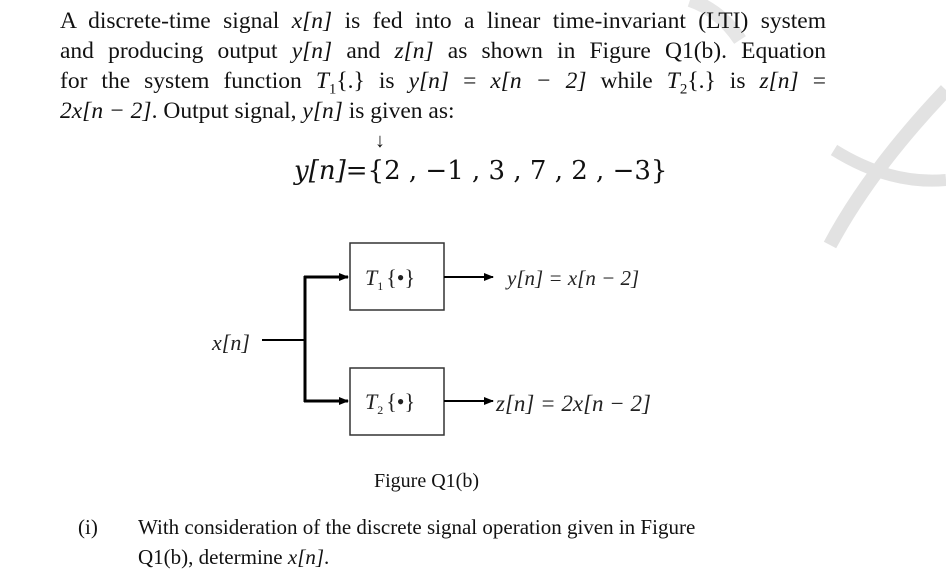  I want to click on block-subscript: 2, so click(380, 410).